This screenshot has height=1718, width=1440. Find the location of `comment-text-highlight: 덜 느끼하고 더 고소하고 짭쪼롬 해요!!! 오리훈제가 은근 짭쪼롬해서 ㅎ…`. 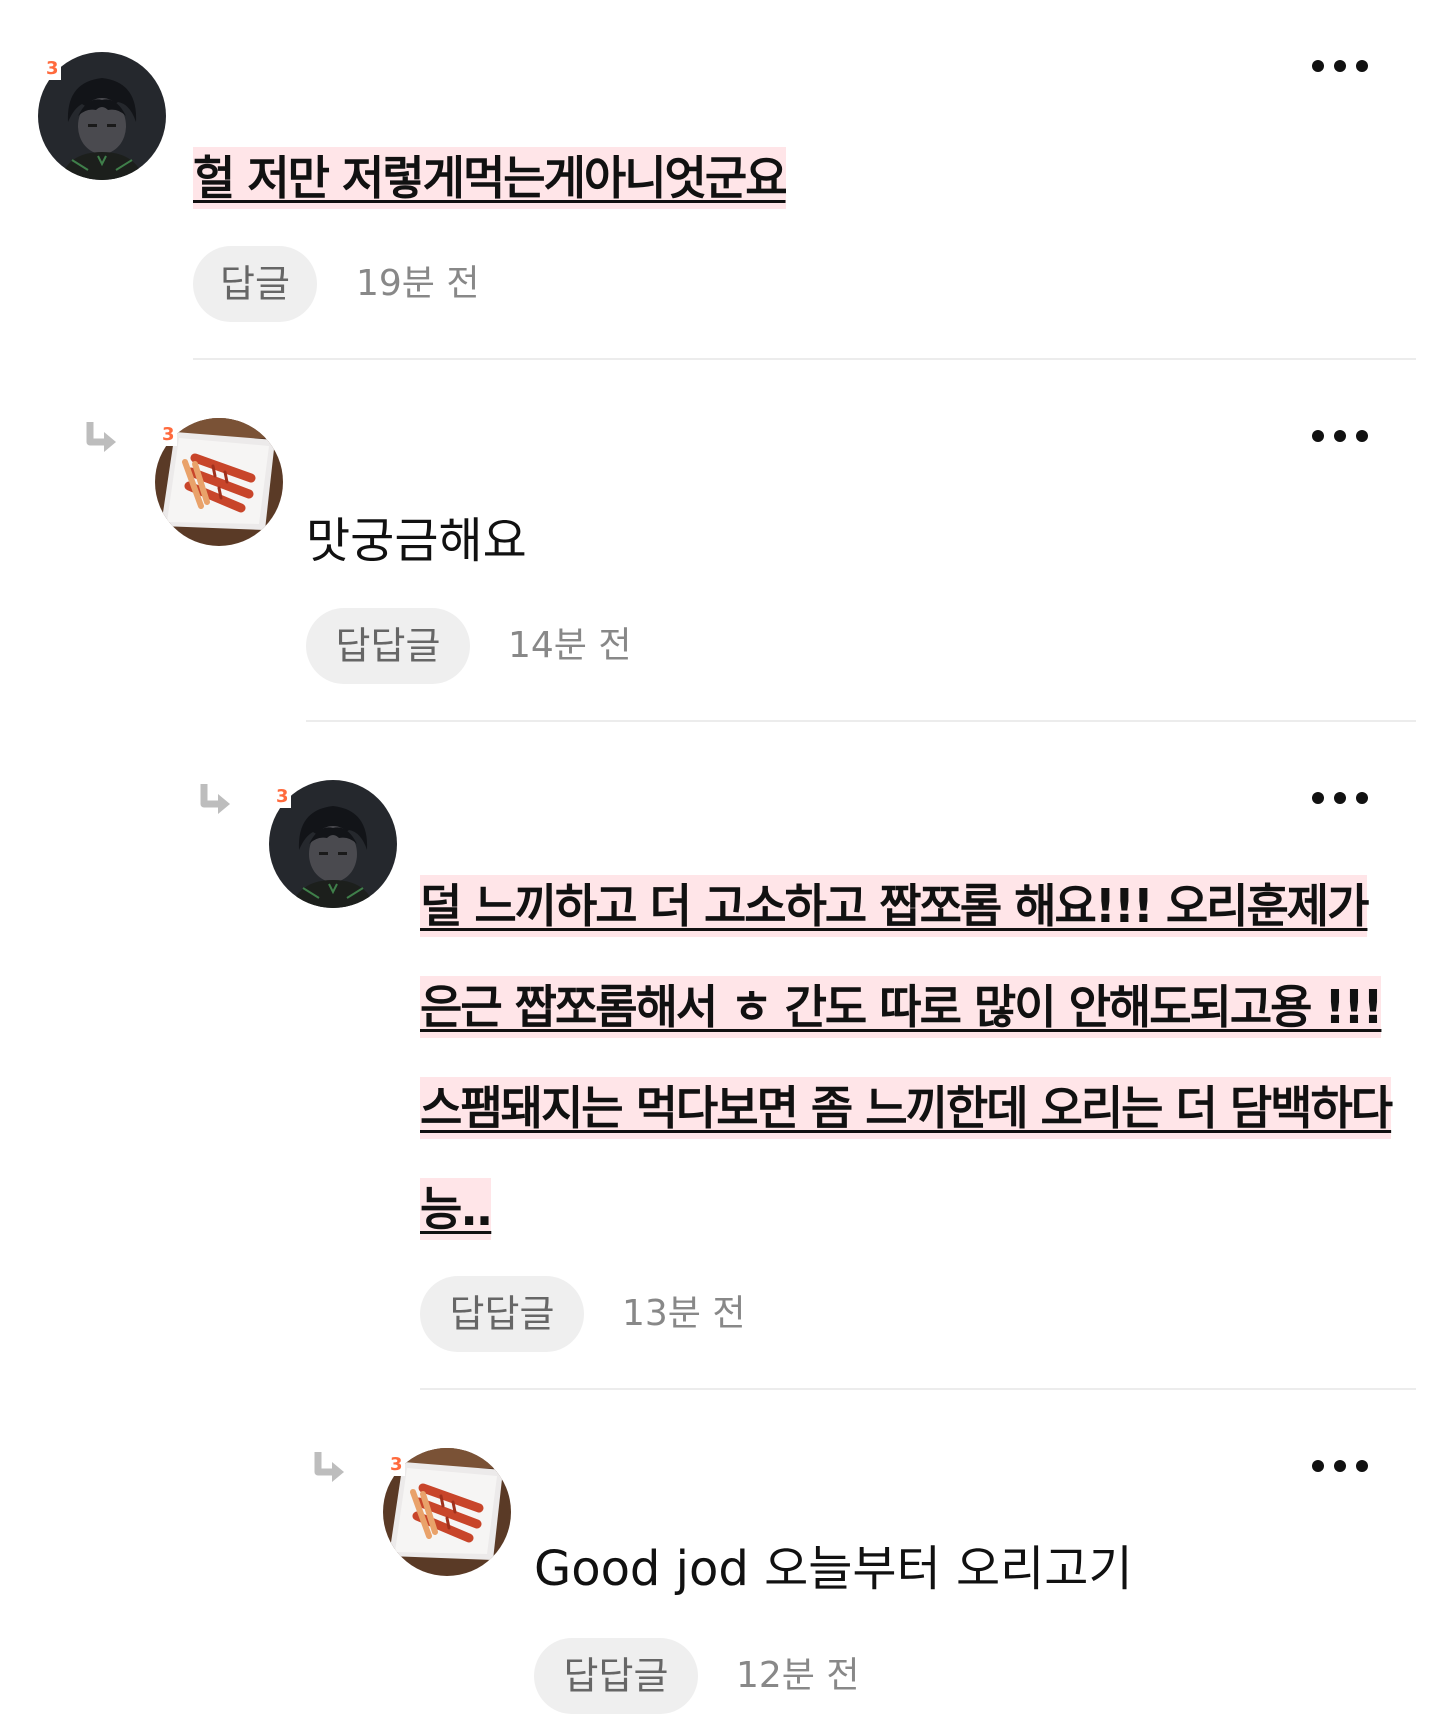

comment-text-highlight: 덜 느끼하고 더 고소하고 짭쪼롬 해요!!! 오리훈제가 은근 짭쪼롬해서 ㅎ… is located at coordinates (906, 1057).